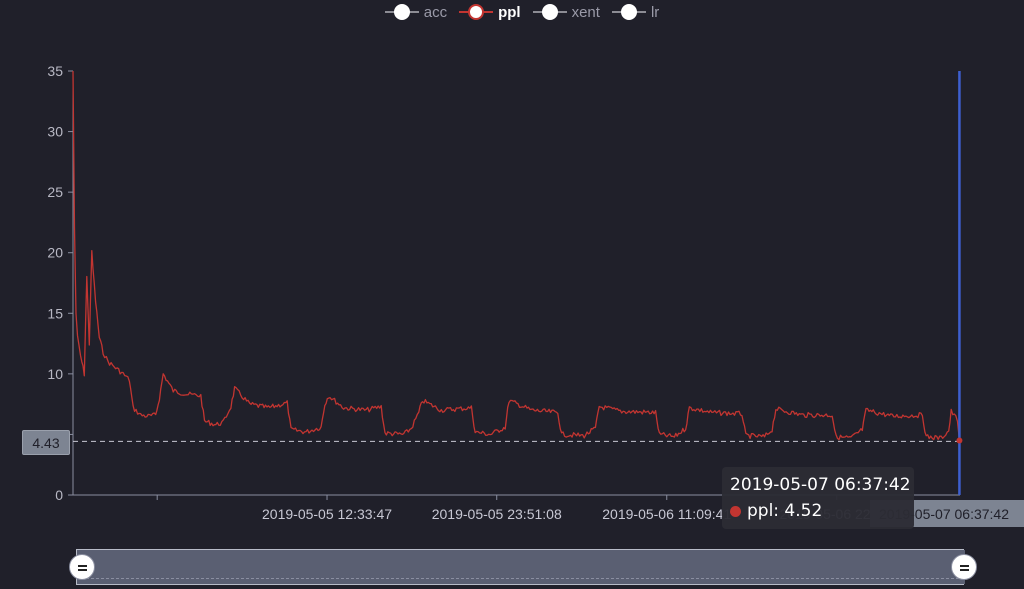 The height and width of the screenshot is (589, 1024). I want to click on tooltip-time: 2019-05-07 06:37:42, so click(820, 485).